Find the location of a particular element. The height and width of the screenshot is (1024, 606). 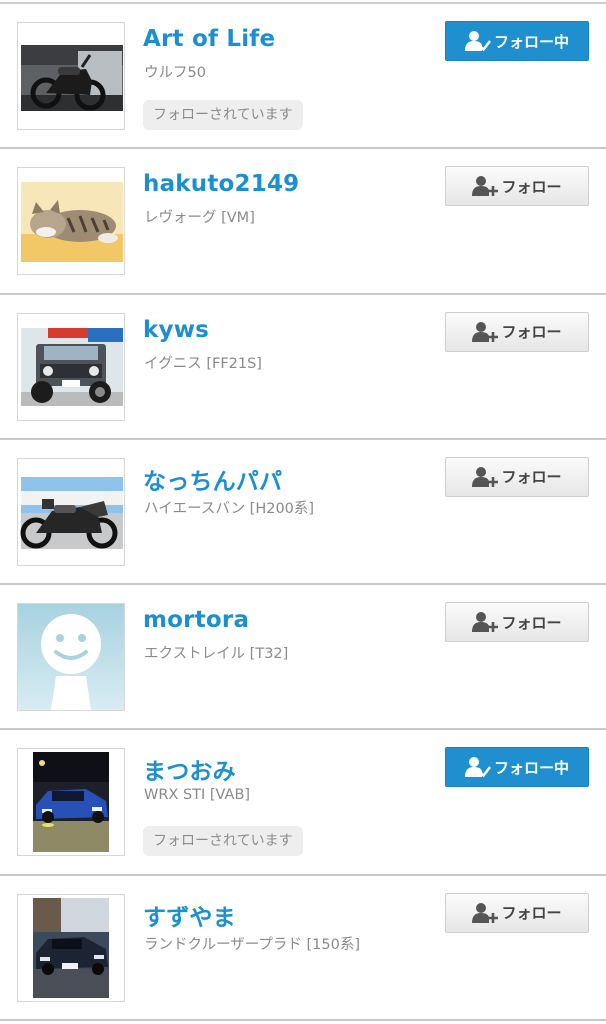

sedan-photo is located at coordinates (71, 947).